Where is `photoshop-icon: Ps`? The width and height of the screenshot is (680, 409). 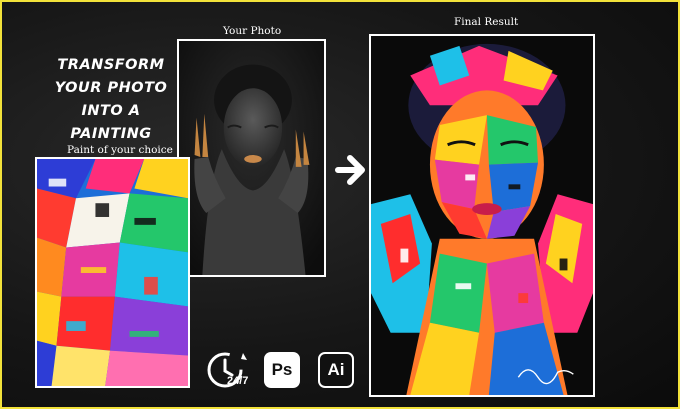
photoshop-icon: Ps is located at coordinates (282, 370).